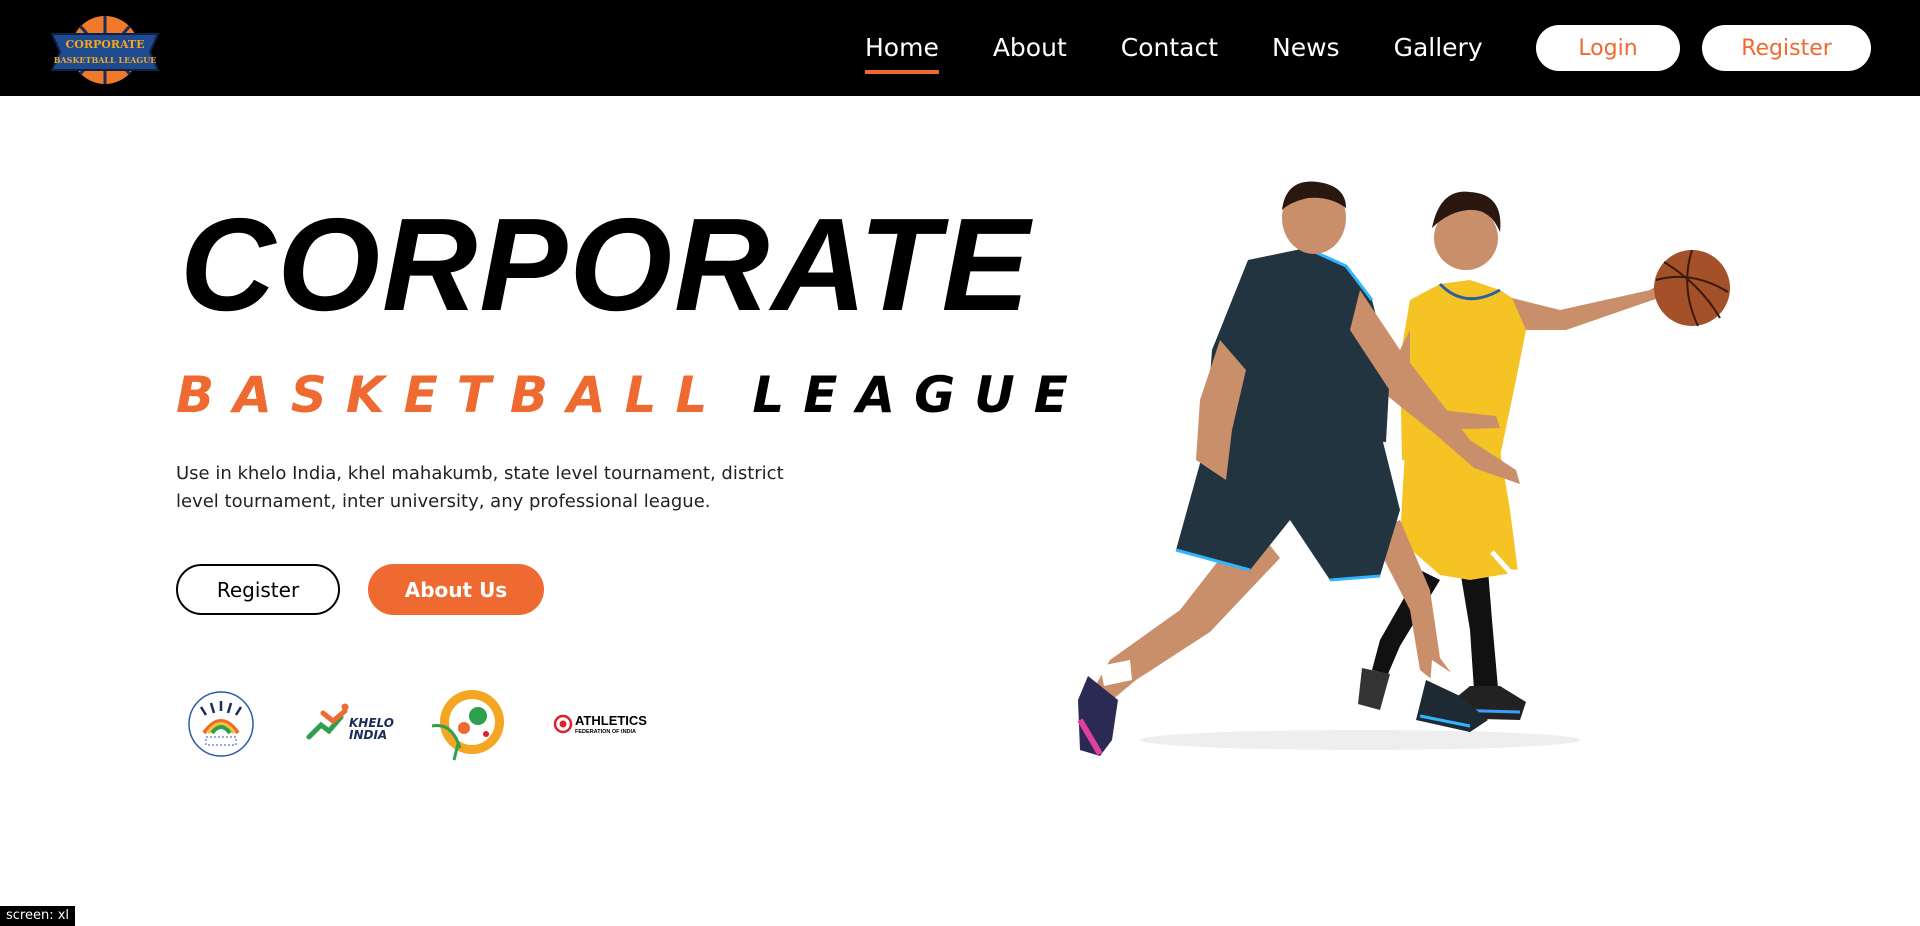 This screenshot has height=926, width=1920. I want to click on league-logo: CORPORATE BASKETBALL LEAGUE, so click(105, 48).